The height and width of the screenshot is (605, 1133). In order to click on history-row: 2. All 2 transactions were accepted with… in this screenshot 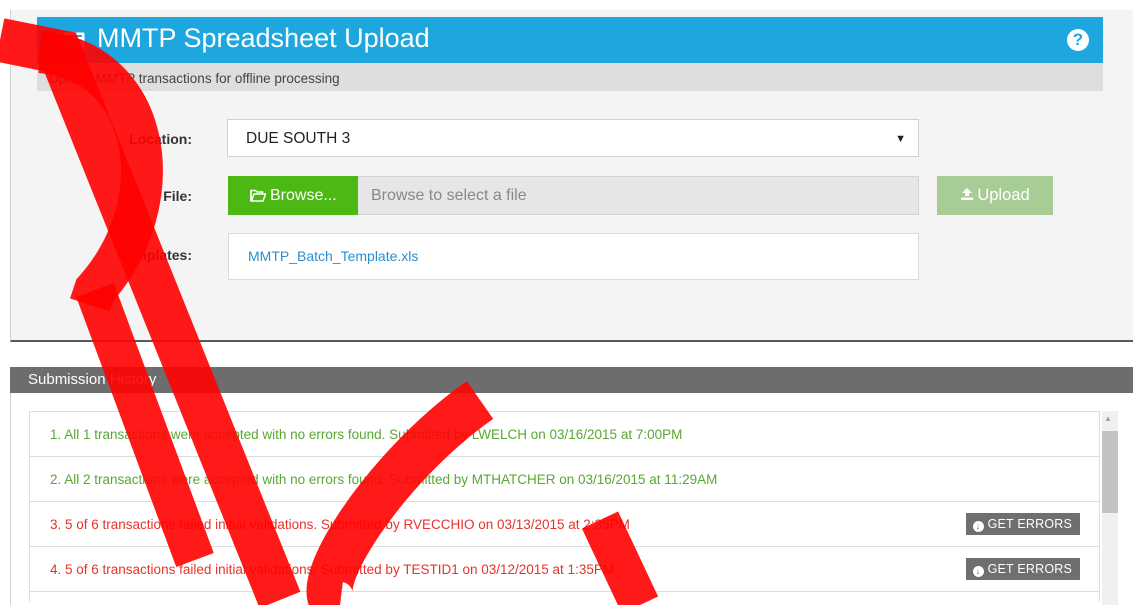, I will do `click(564, 479)`.